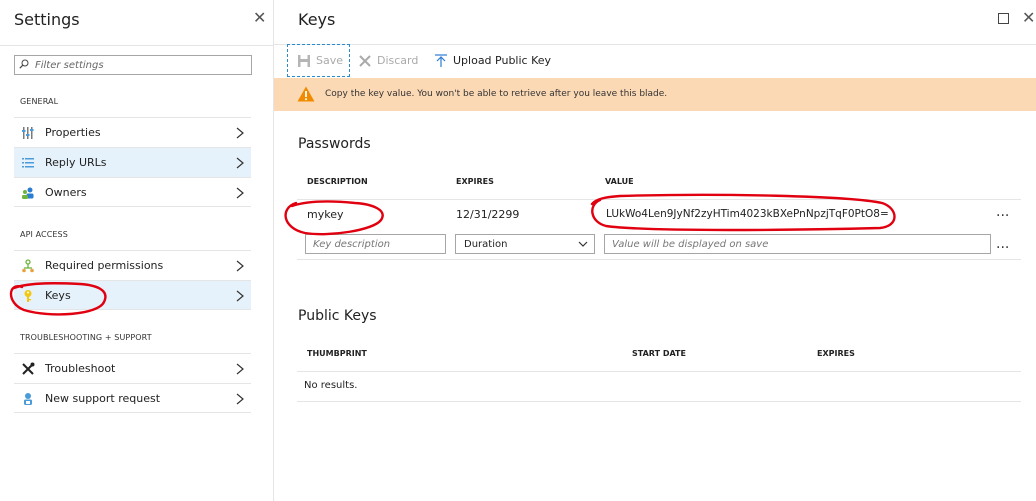 This screenshot has height=501, width=1036. I want to click on section-header-troubleshooting: TROUBLESHOOTING + SUPPORT, so click(86, 337).